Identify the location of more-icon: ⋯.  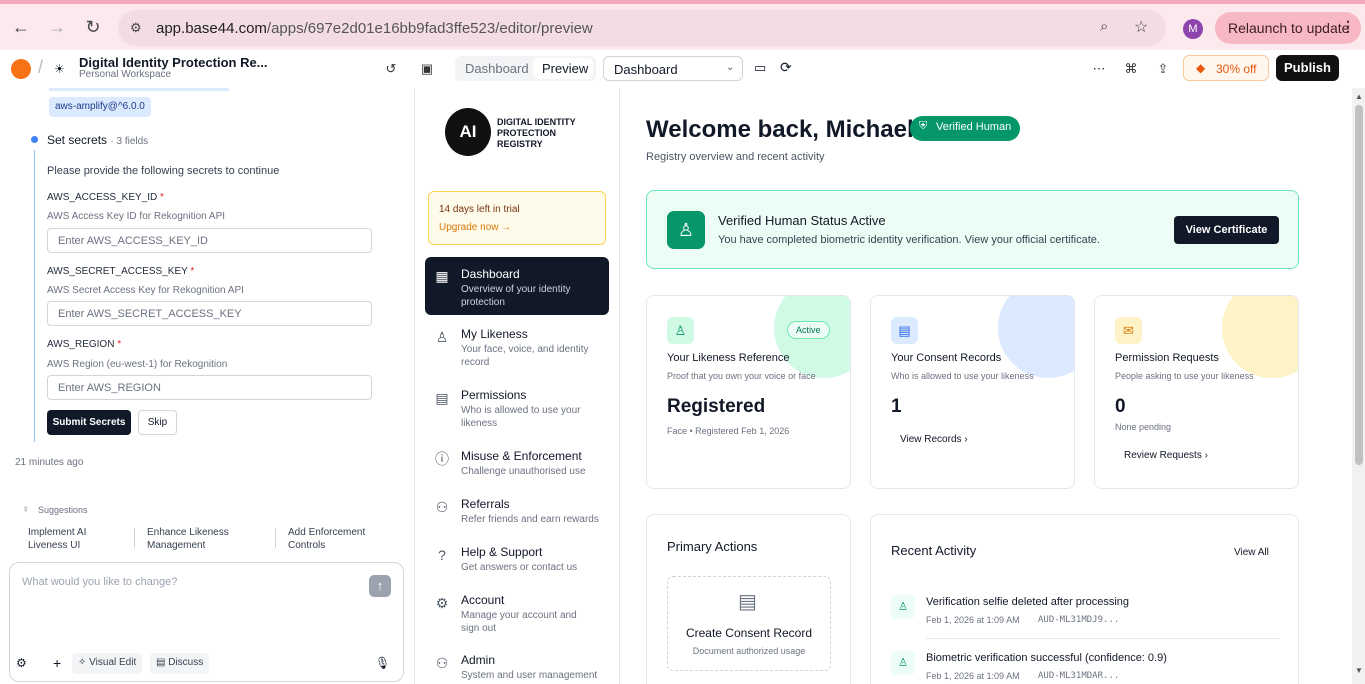
(1099, 69).